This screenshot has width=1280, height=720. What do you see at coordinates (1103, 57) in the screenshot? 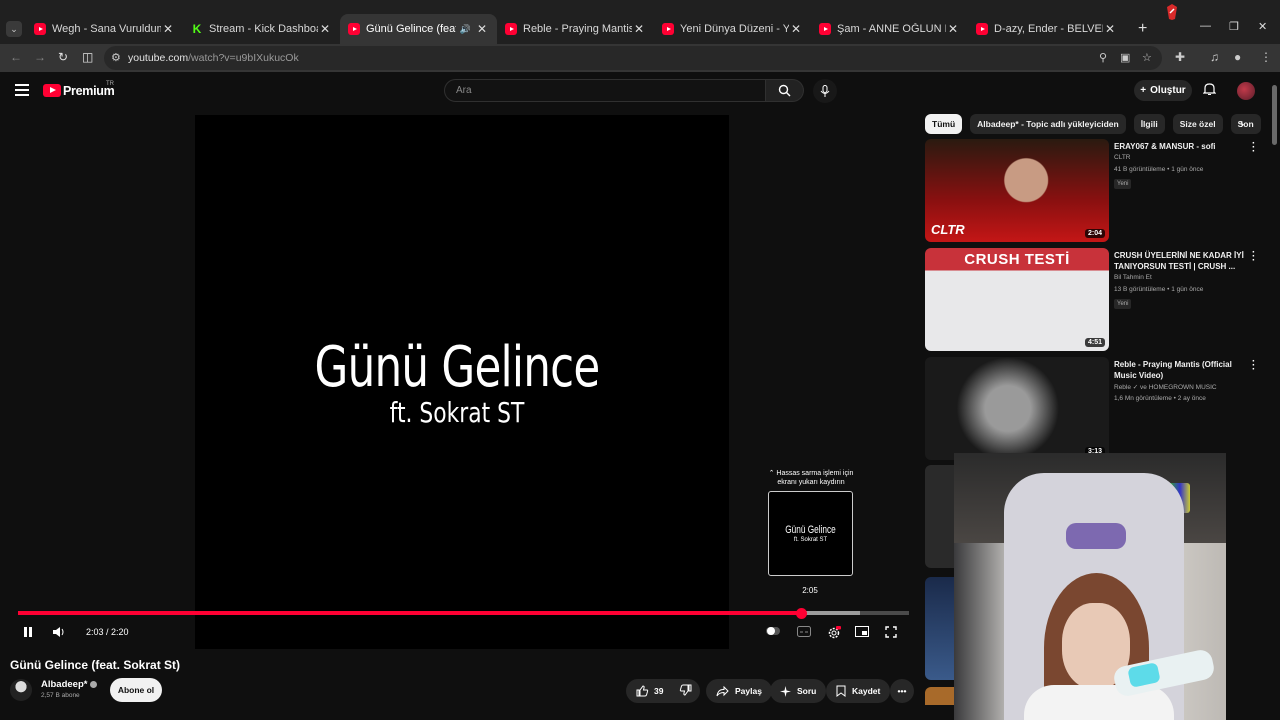
I see `zoom-icon: ⚲` at bounding box center [1103, 57].